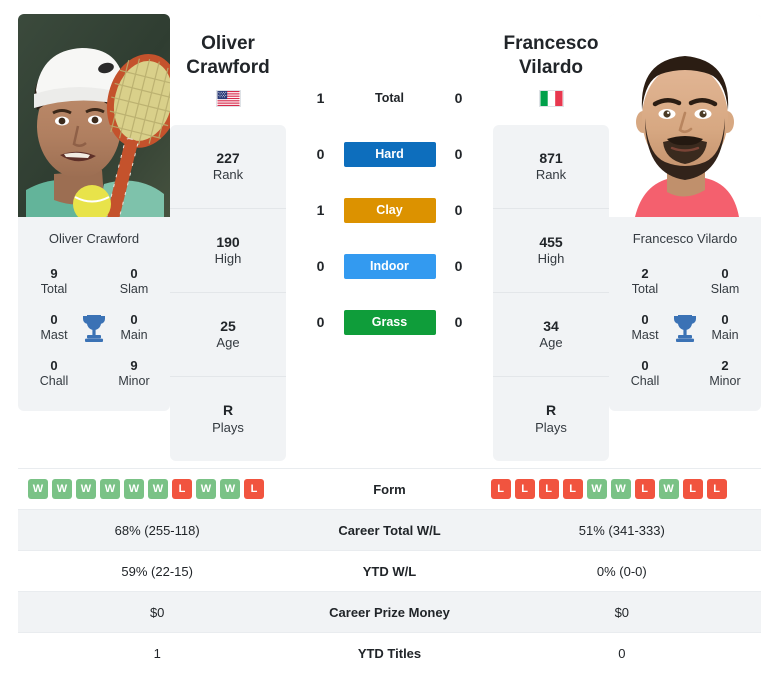  Describe the element at coordinates (228, 259) in the screenshot. I see `stat-high-label-left: High` at that location.